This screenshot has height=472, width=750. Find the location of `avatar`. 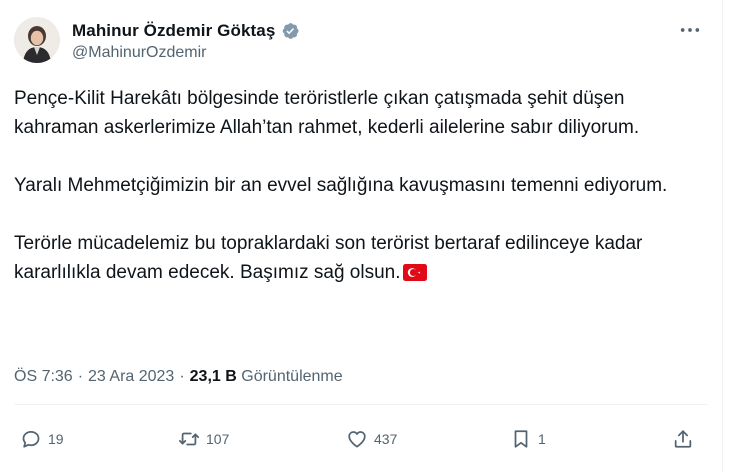

avatar is located at coordinates (37, 40).